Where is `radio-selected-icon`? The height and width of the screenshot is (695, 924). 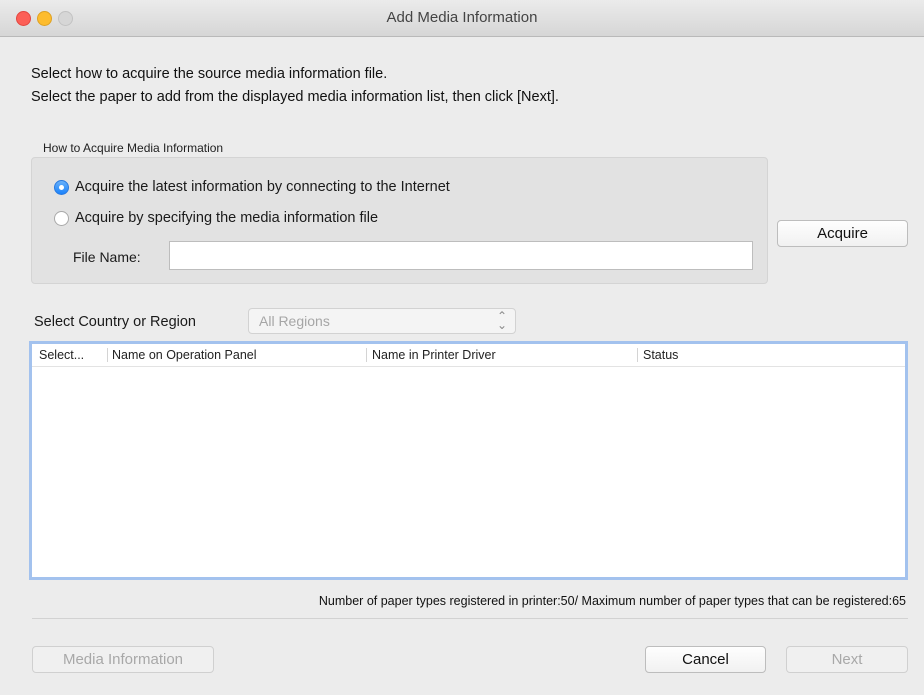 radio-selected-icon is located at coordinates (61, 187).